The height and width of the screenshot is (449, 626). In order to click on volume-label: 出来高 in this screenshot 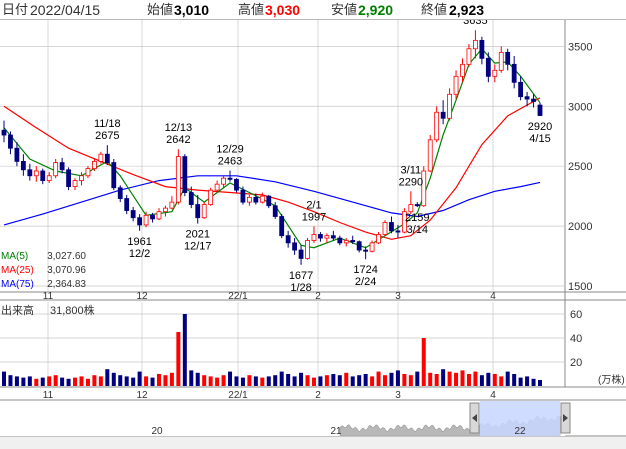, I will do `click(17, 310)`.